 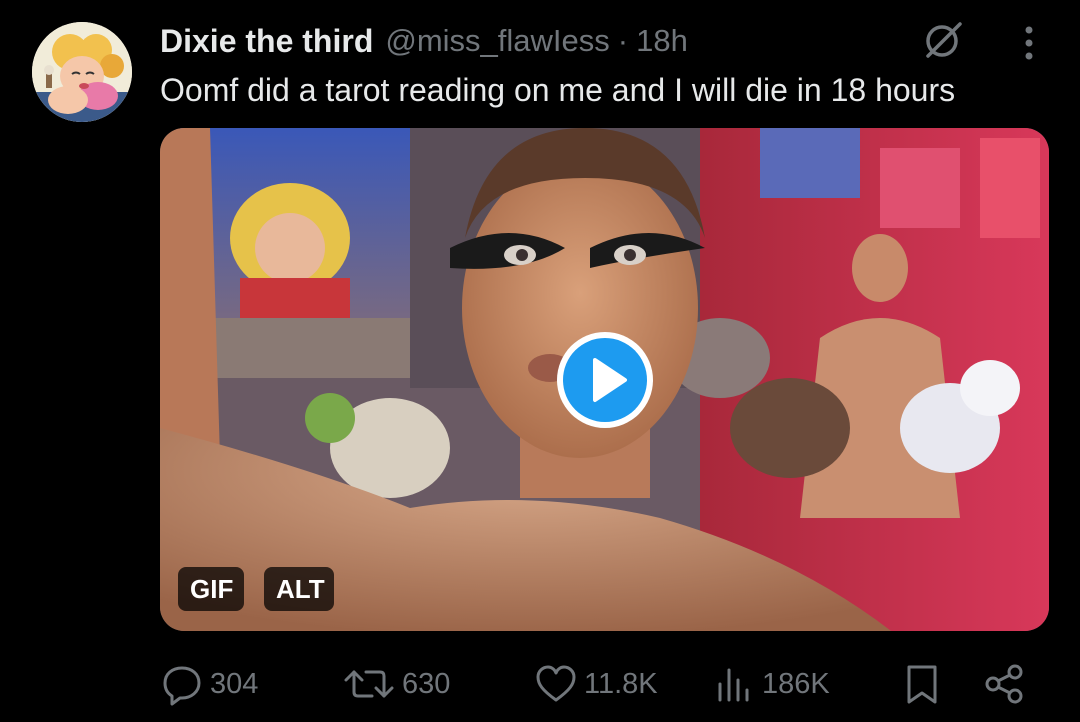 I want to click on share-button, so click(x=1004, y=684).